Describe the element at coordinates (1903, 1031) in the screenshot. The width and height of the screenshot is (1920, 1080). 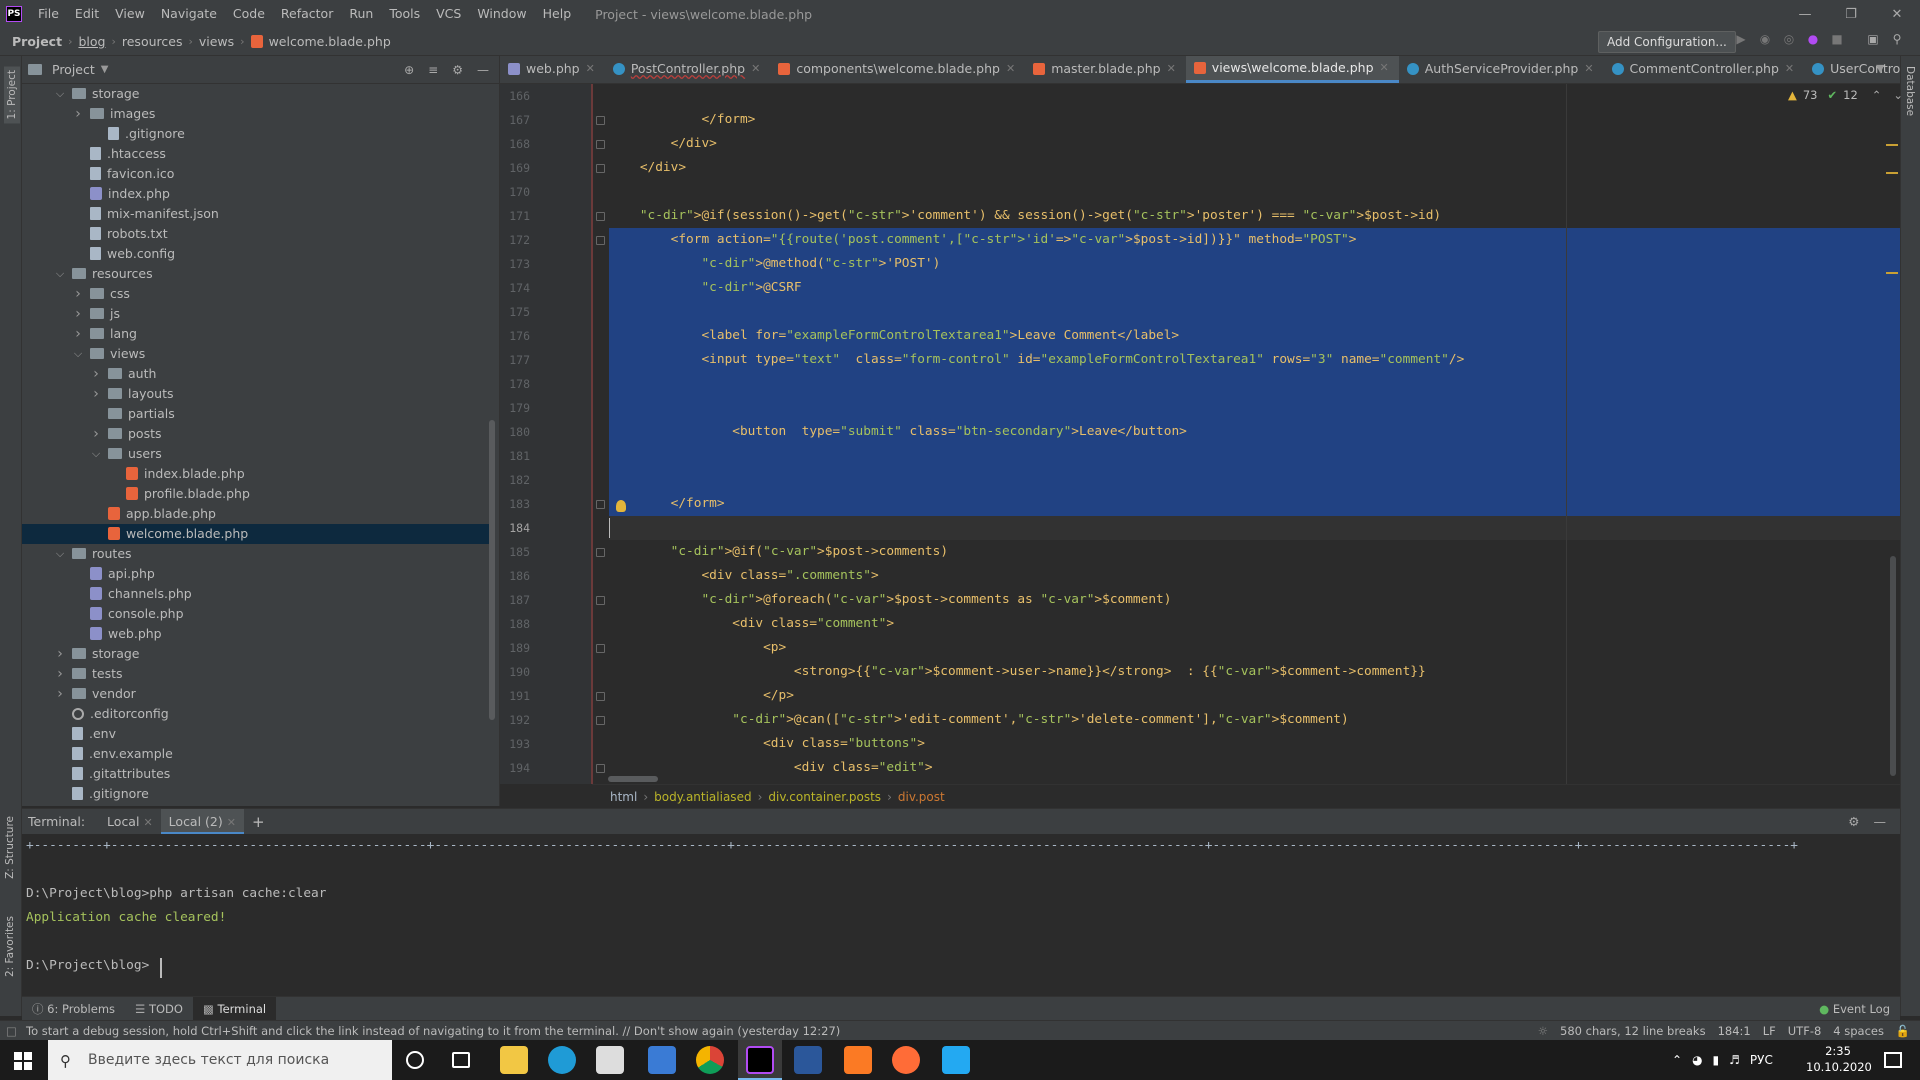
I see `lock-icon: 🔓` at that location.